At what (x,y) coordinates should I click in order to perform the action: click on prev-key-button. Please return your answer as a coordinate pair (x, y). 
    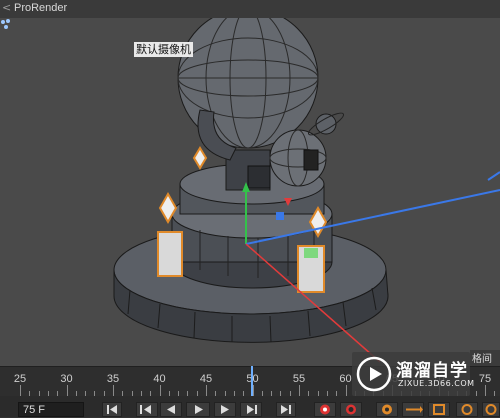
    Looking at the image, I should click on (147, 409).